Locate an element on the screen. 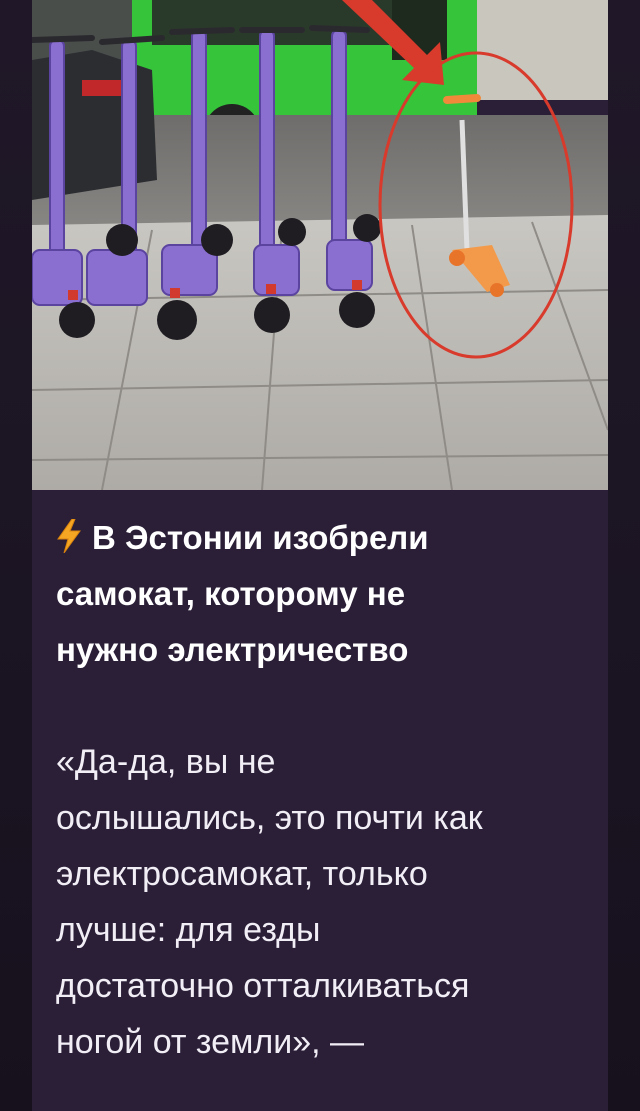 This screenshot has width=640, height=1111. body-line-1: «Да-да, вы не is located at coordinates (166, 762).